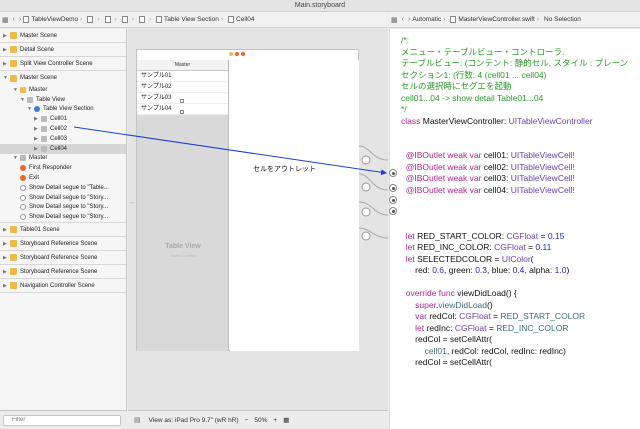 The height and width of the screenshot is (429, 640). I want to click on assistant-file: MasterViewController.swift ›, so click(495, 19).